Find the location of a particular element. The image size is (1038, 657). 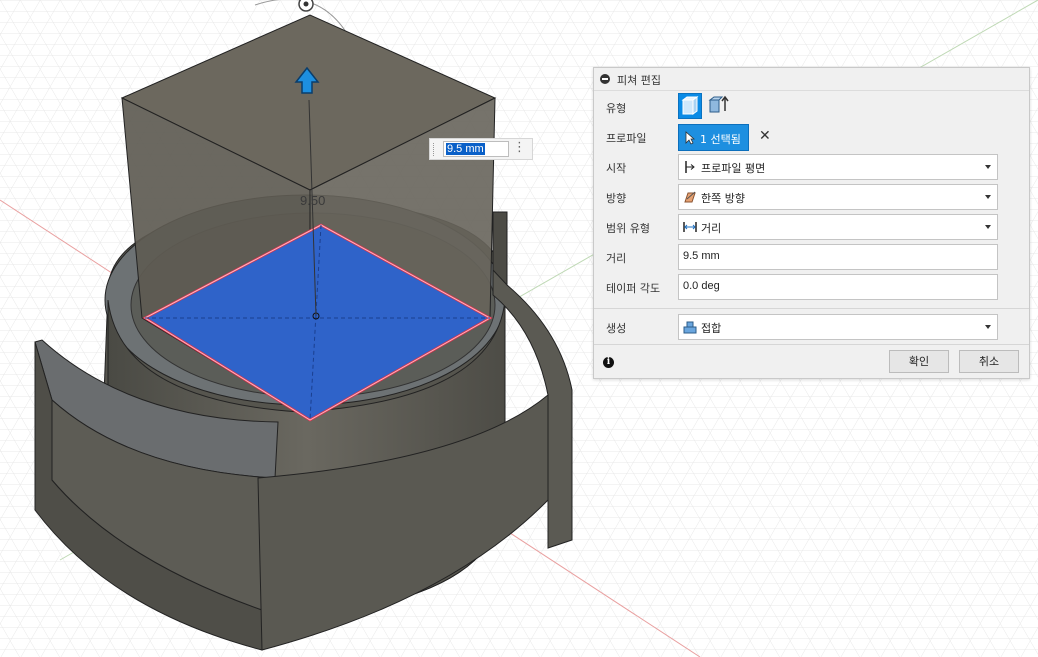

ok-button: 확인 is located at coordinates (919, 361).